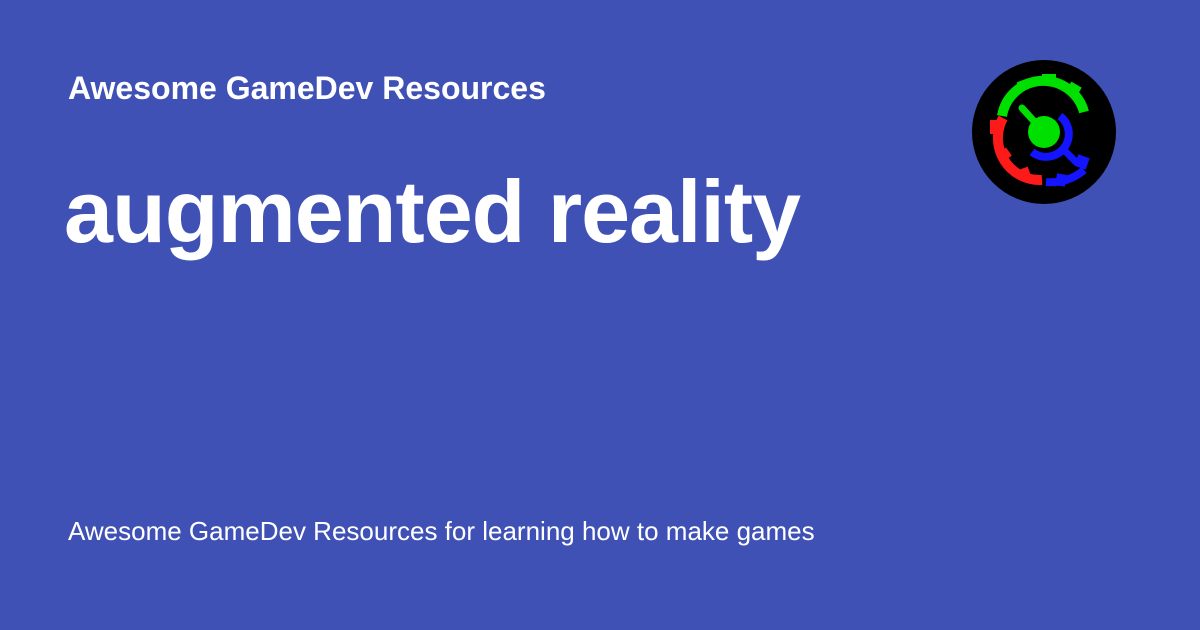  I want to click on page-title: augmented reality, so click(432, 211).